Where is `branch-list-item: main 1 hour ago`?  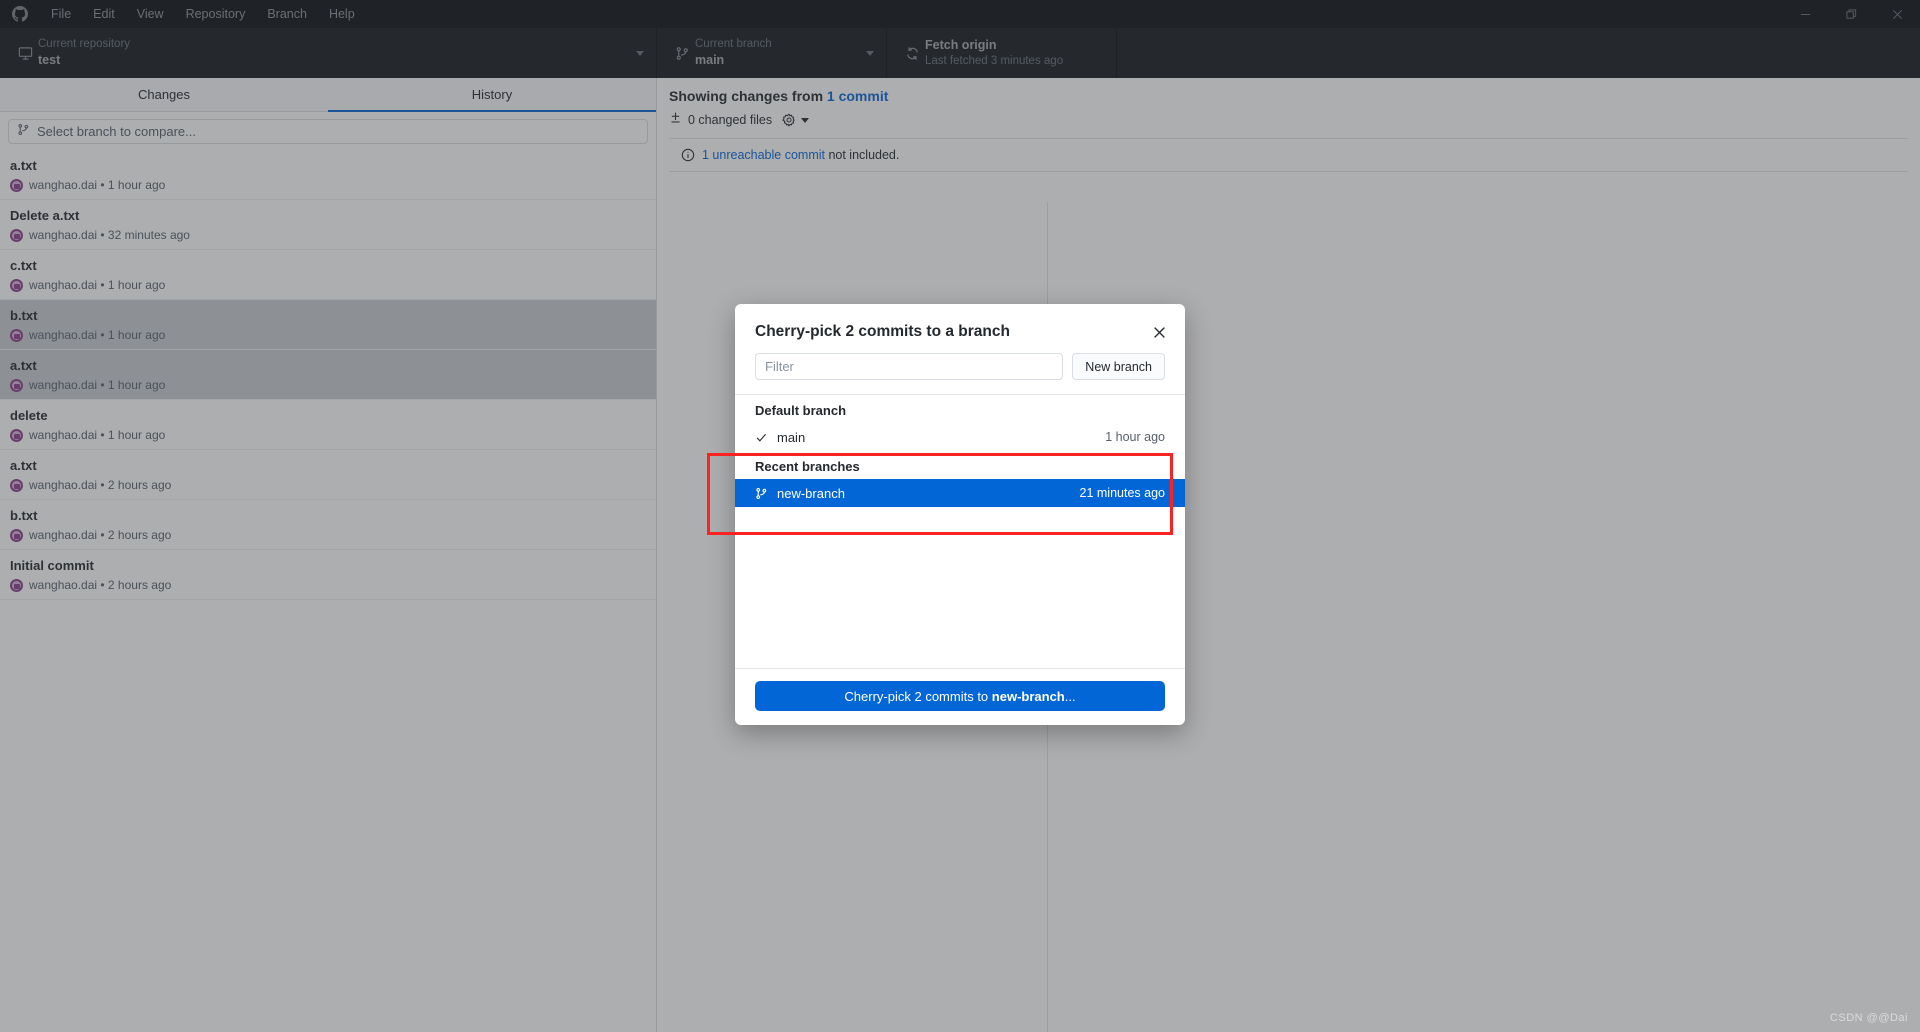
branch-list-item: main 1 hour ago is located at coordinates (960, 437).